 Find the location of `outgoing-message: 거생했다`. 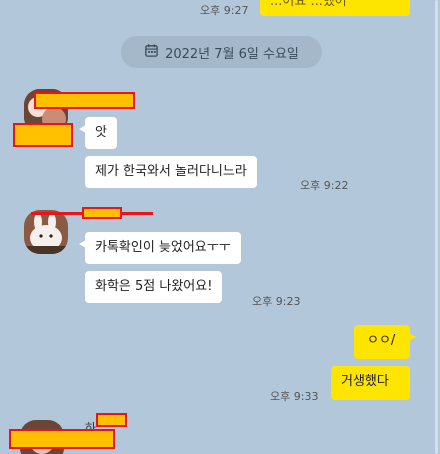

outgoing-message: 거생했다 is located at coordinates (370, 383).